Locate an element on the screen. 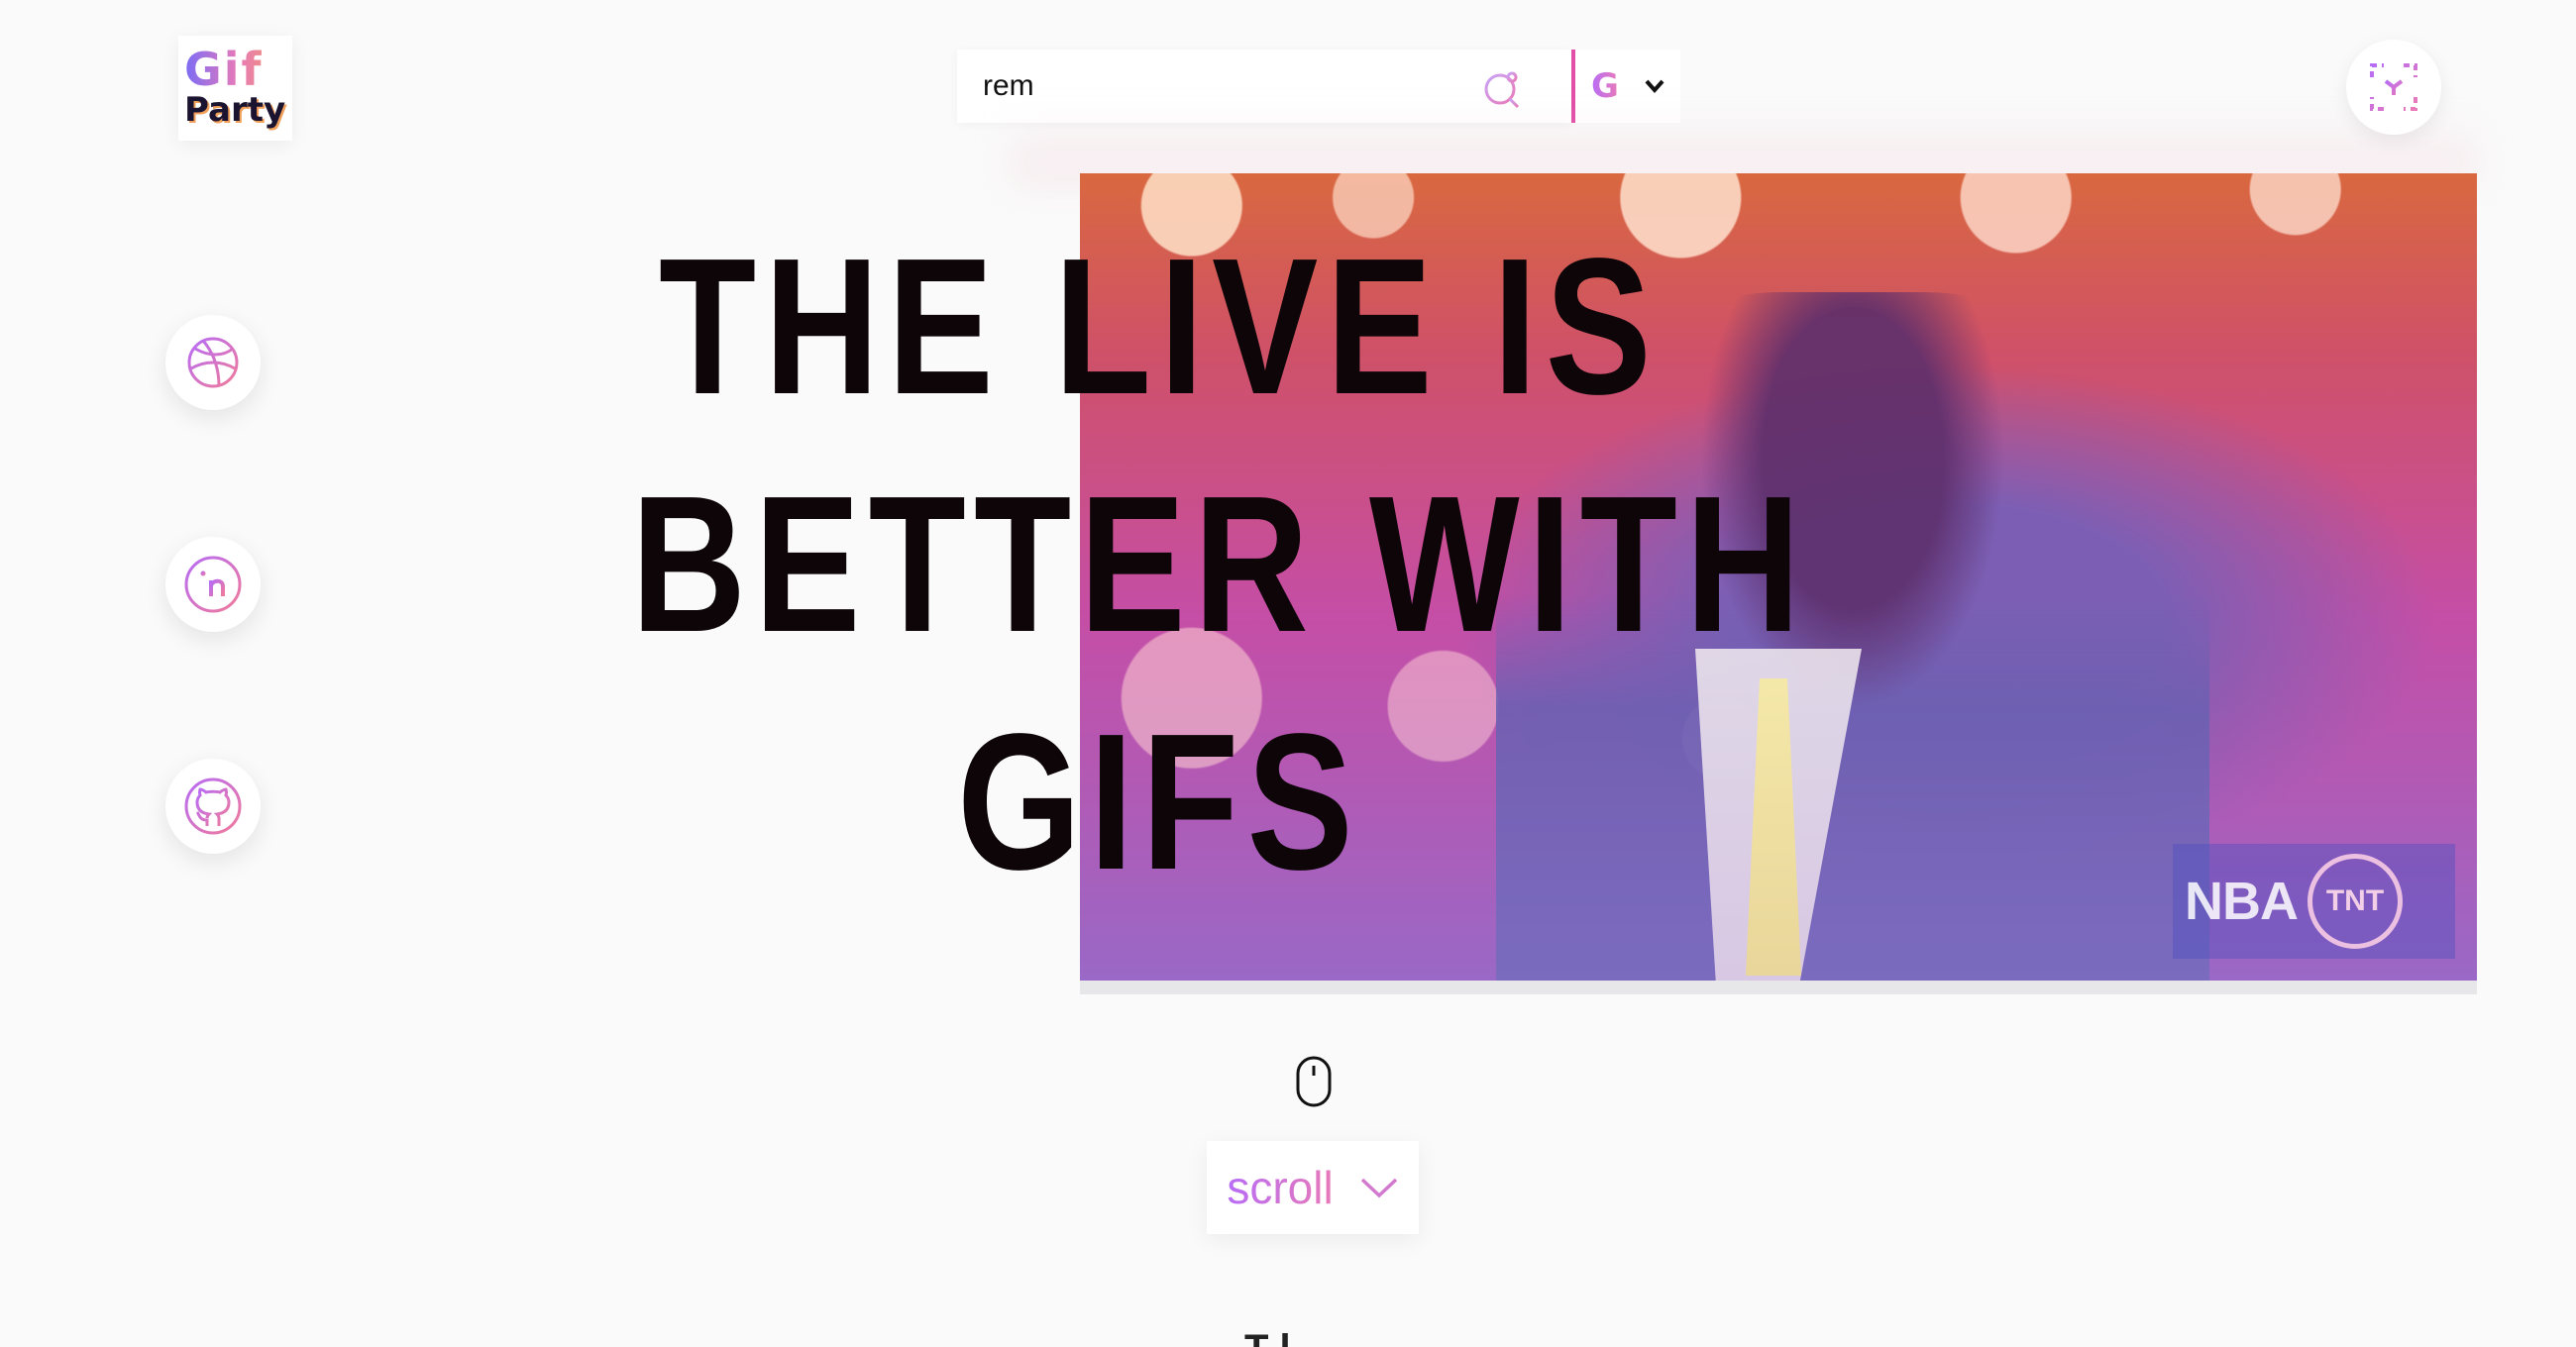 The image size is (2576, 1347). search-bar is located at coordinates (1264, 86).